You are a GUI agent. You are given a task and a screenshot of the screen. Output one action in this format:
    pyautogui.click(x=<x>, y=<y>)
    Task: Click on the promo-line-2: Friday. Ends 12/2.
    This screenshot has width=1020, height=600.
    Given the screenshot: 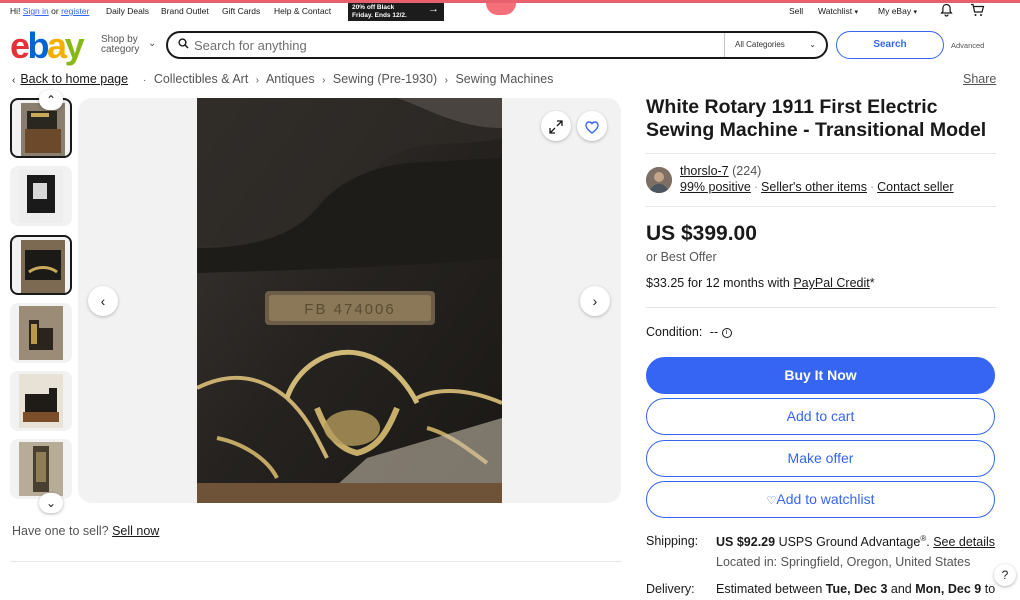 What is the action you would take?
    pyautogui.click(x=379, y=15)
    